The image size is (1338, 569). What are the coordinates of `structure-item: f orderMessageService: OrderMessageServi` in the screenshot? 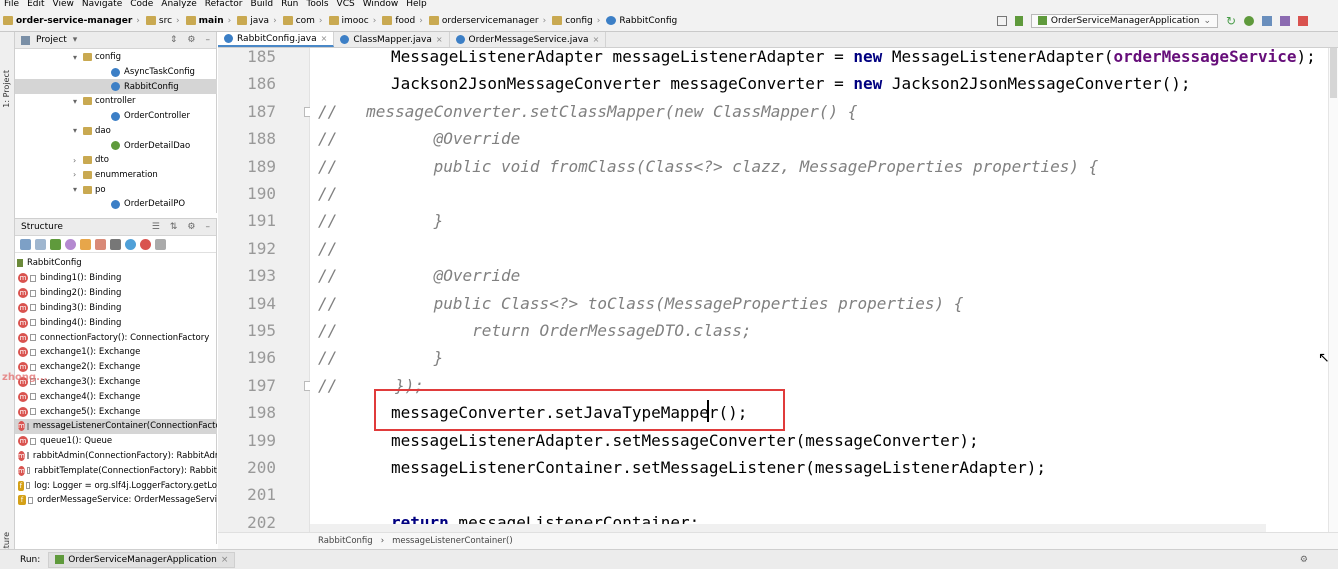 It's located at (116, 500).